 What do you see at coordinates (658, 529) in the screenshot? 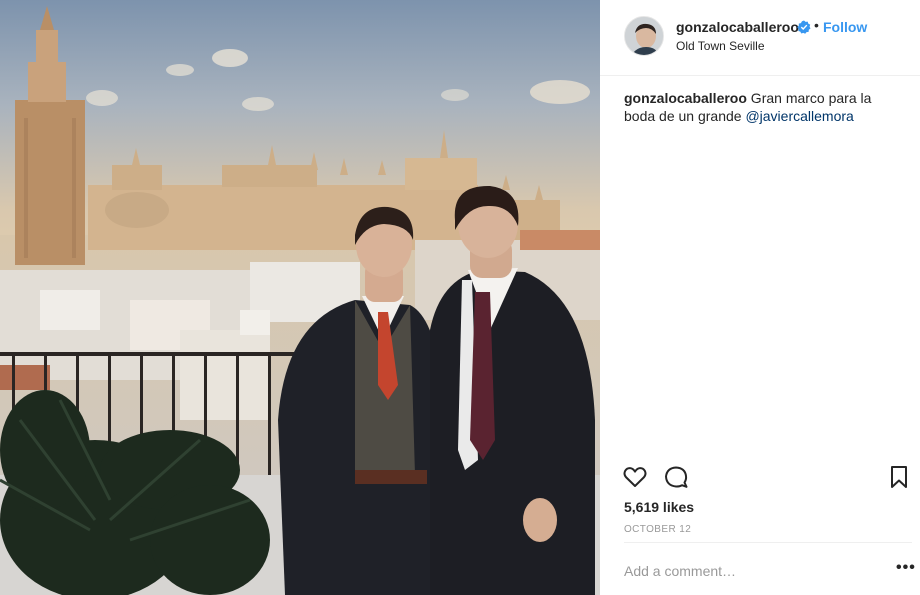
I see `post-date: OCTOBER 12` at bounding box center [658, 529].